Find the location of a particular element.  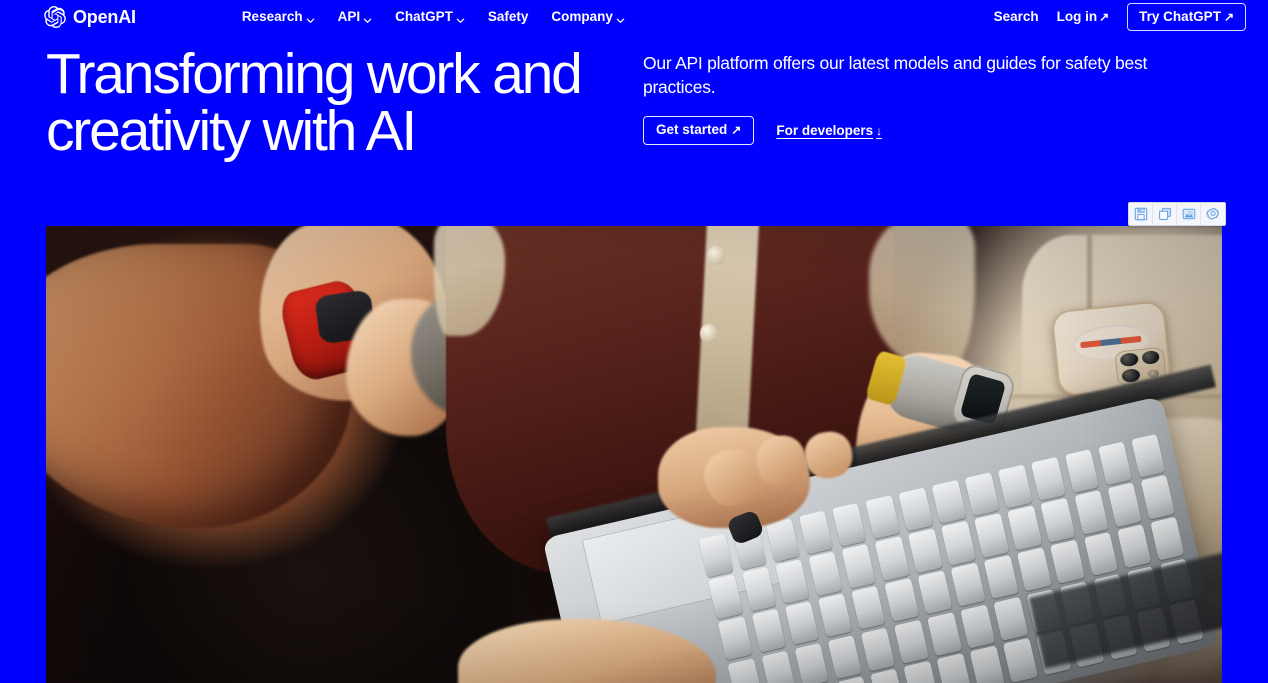

search-link: Search is located at coordinates (1016, 17).